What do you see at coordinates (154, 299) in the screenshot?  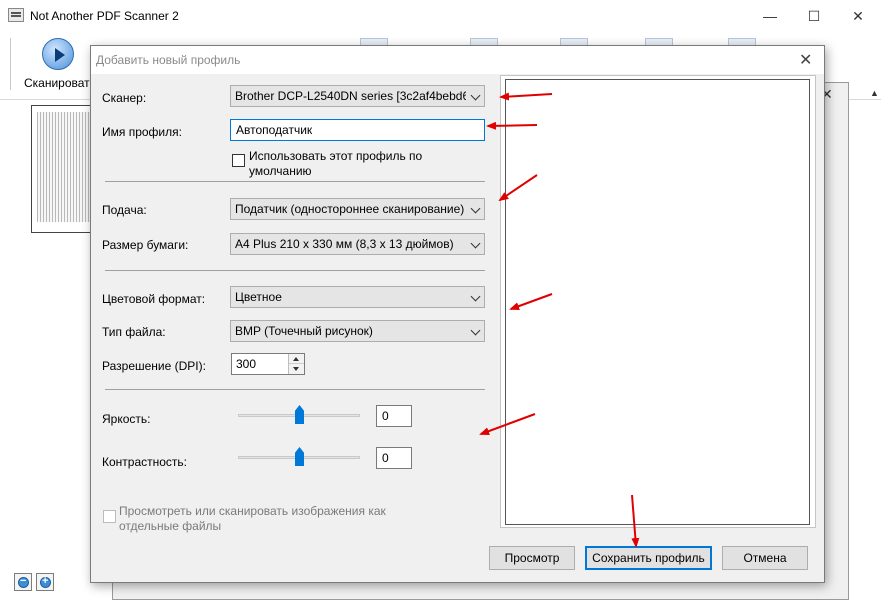 I see `color-format-label: Цветовой формат:` at bounding box center [154, 299].